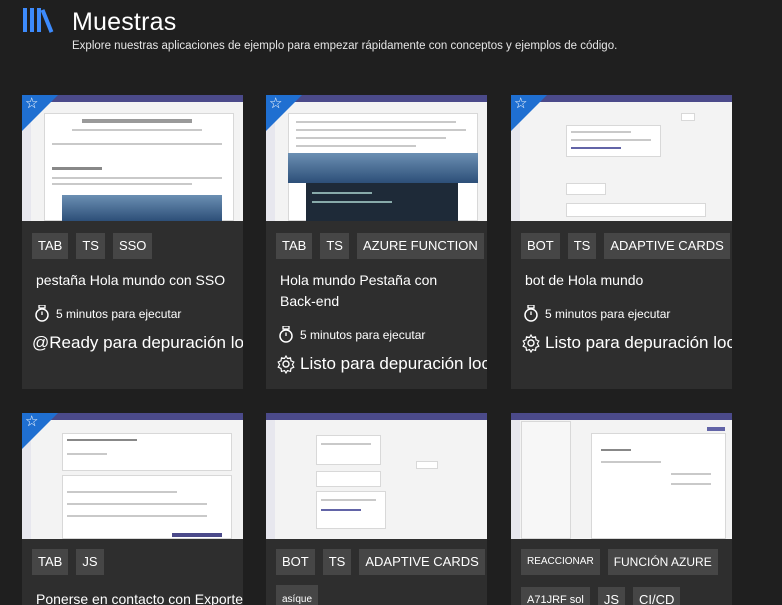 The width and height of the screenshot is (782, 605). Describe the element at coordinates (38, 20) in the screenshot. I see `library-books-icon` at that location.